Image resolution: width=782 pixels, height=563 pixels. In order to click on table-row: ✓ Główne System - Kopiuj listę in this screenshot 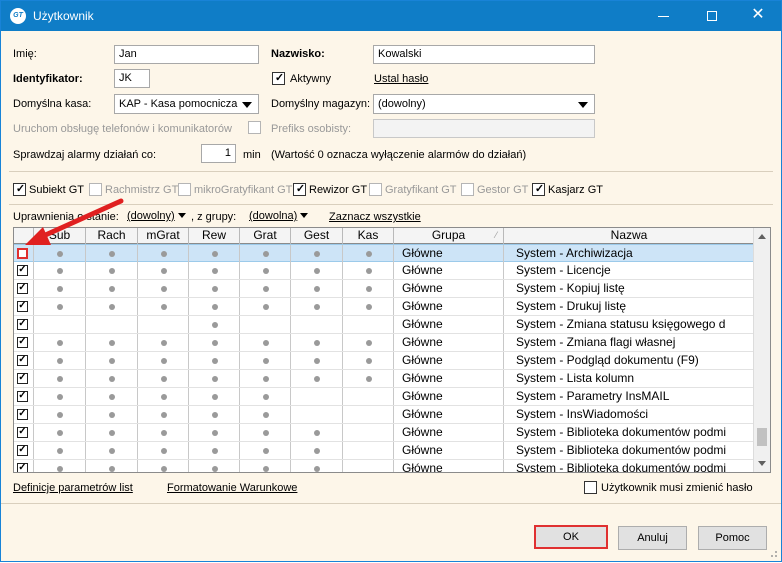, I will do `click(384, 289)`.